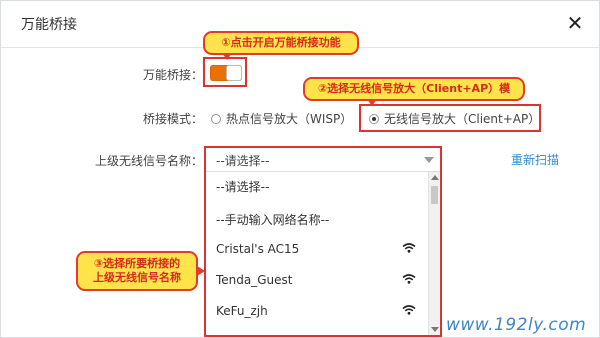  What do you see at coordinates (254, 280) in the screenshot?
I see `ssid-option: Tenda_Guest` at bounding box center [254, 280].